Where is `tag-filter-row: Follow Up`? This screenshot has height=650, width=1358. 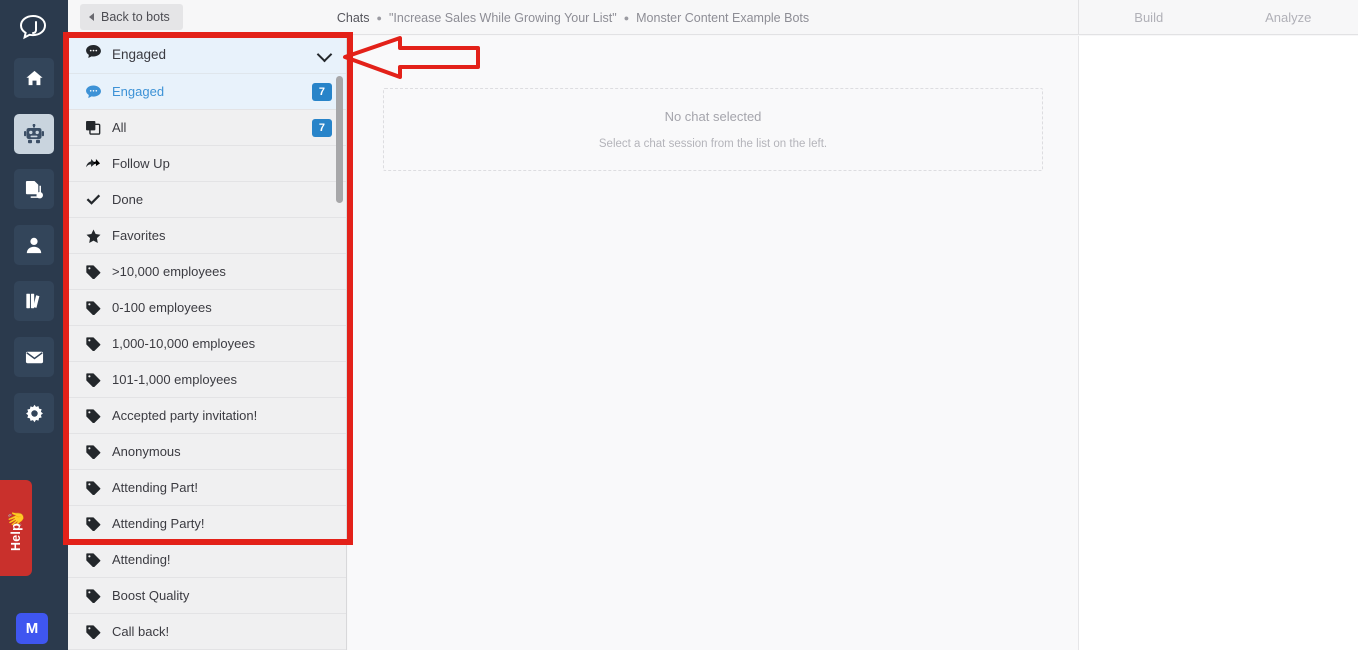
tag-filter-row: Follow Up is located at coordinates (207, 164).